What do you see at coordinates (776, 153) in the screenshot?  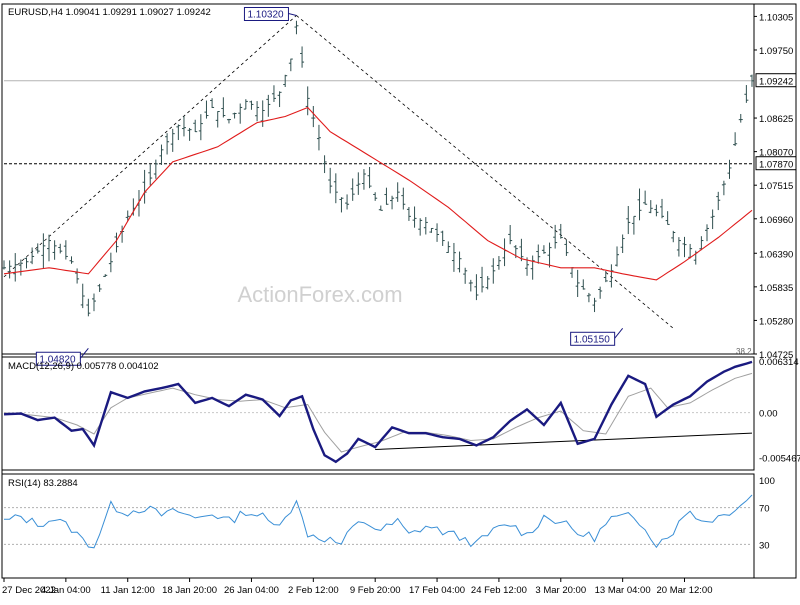 I see `price-tick-label-1.08070: 1.08070` at bounding box center [776, 153].